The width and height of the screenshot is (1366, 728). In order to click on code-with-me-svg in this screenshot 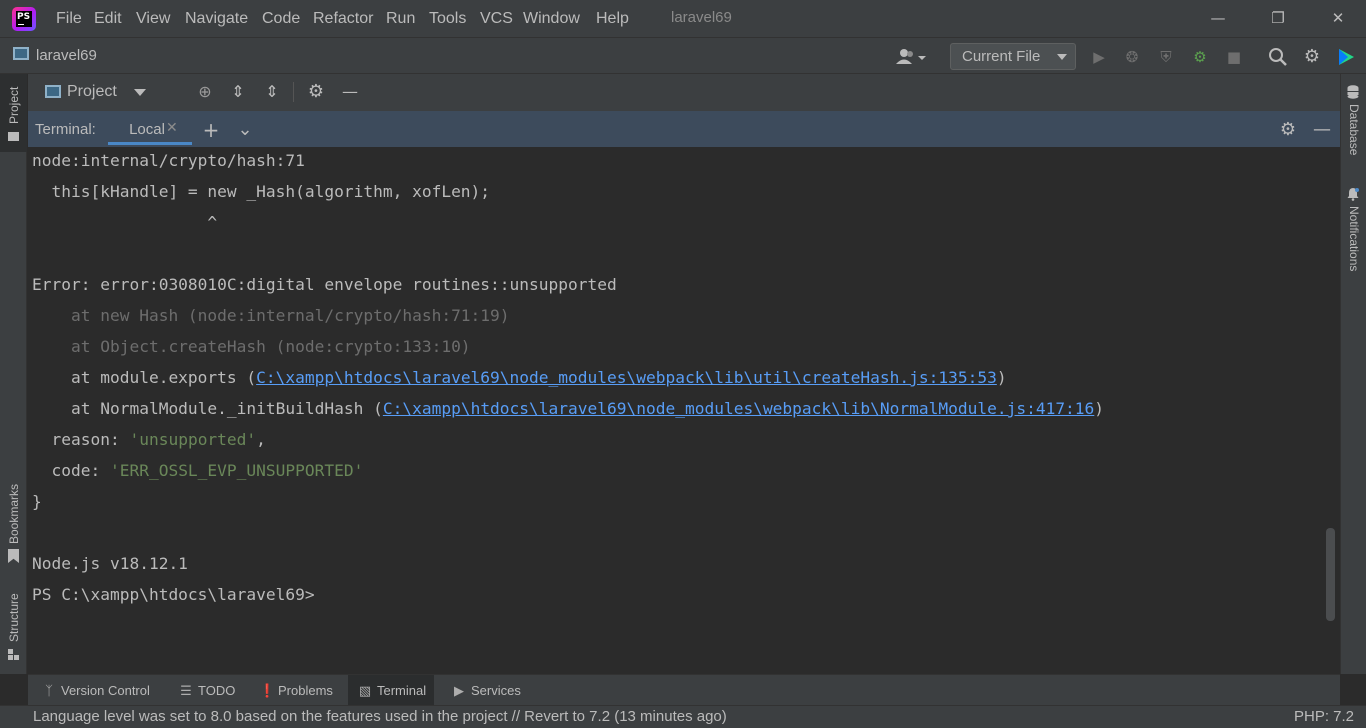, I will do `click(1346, 57)`.